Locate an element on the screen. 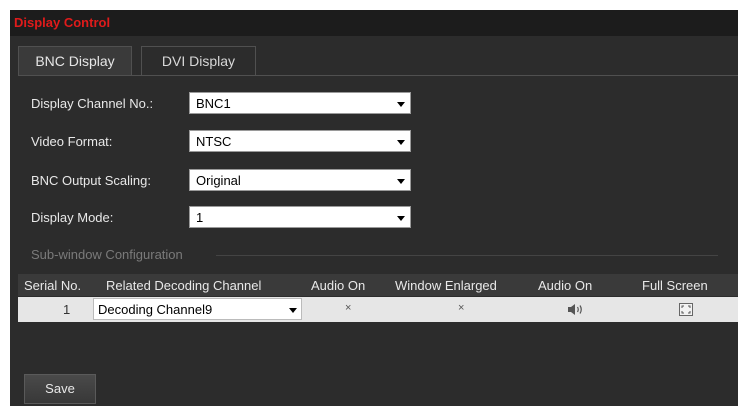  window-title: Display Control is located at coordinates (62, 22).